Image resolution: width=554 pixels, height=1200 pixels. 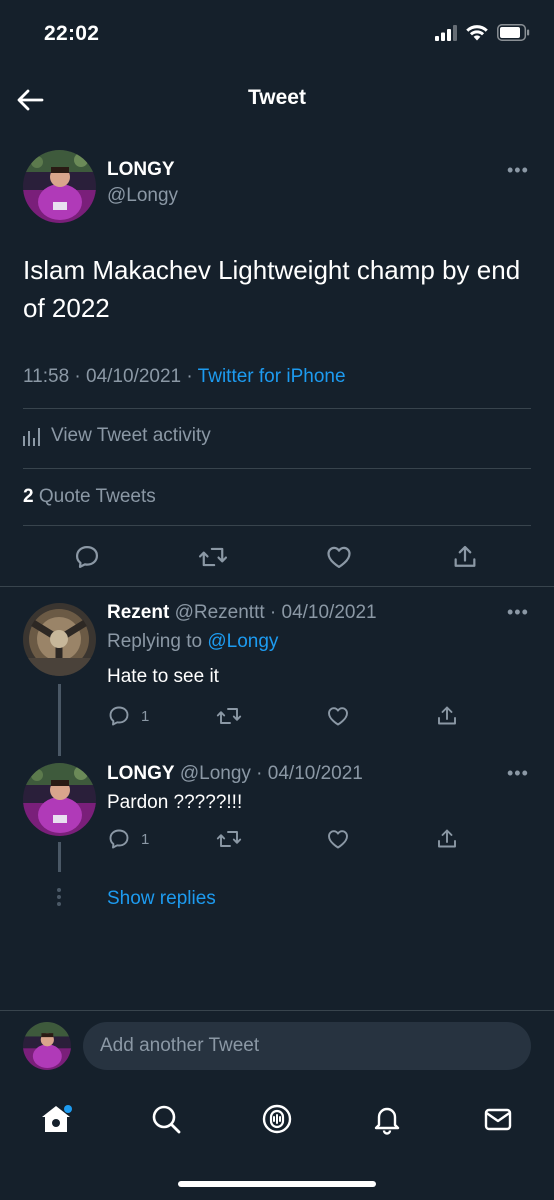 I want to click on tweet-source-link: Twitter for iPhone, so click(x=272, y=376).